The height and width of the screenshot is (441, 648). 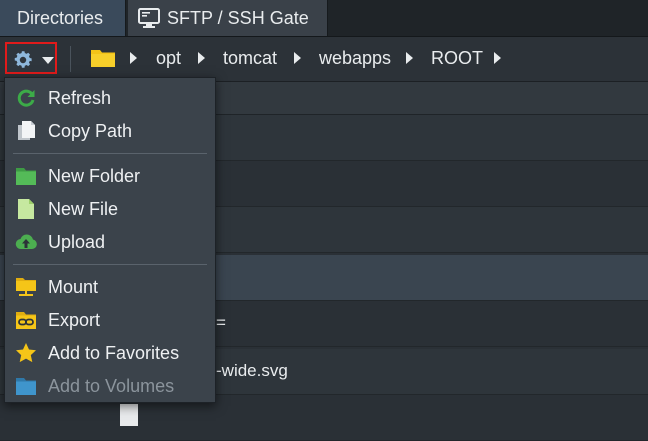 What do you see at coordinates (238, 17) in the screenshot?
I see `tab-sftp-label: SFTP / SSH Gate` at bounding box center [238, 17].